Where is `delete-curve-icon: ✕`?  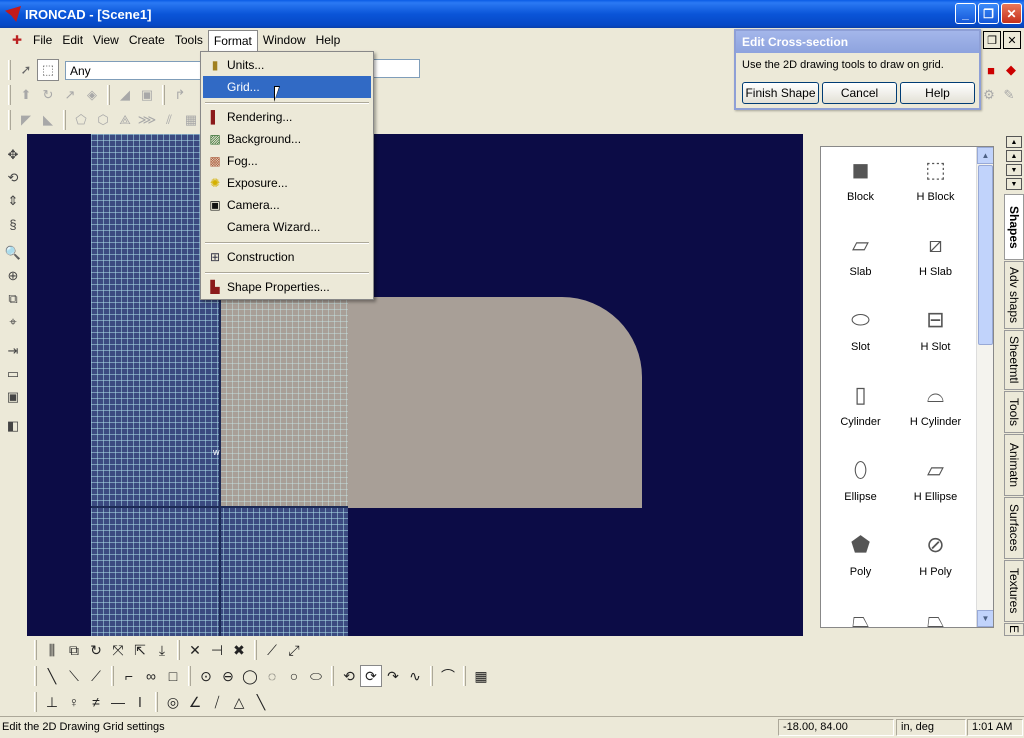 delete-curve-icon: ✕ is located at coordinates (195, 650).